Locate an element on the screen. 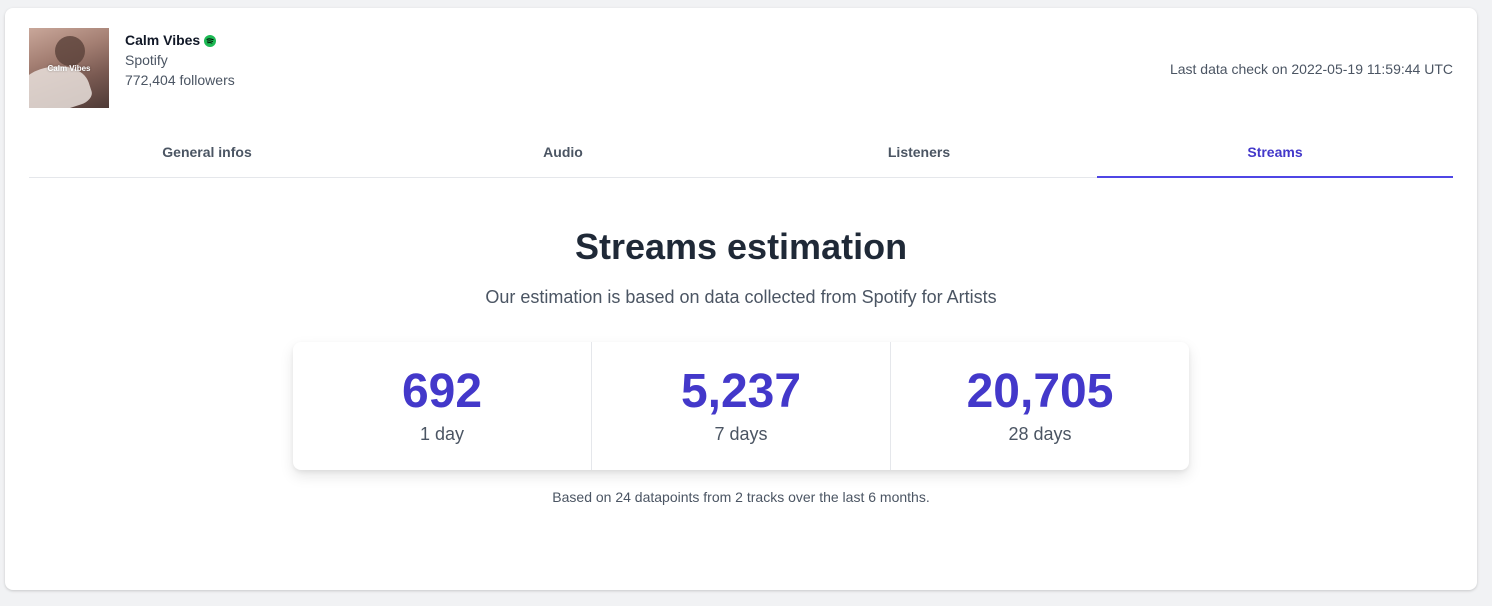 The width and height of the screenshot is (1492, 606). stat-label: 1 day is located at coordinates (442, 434).